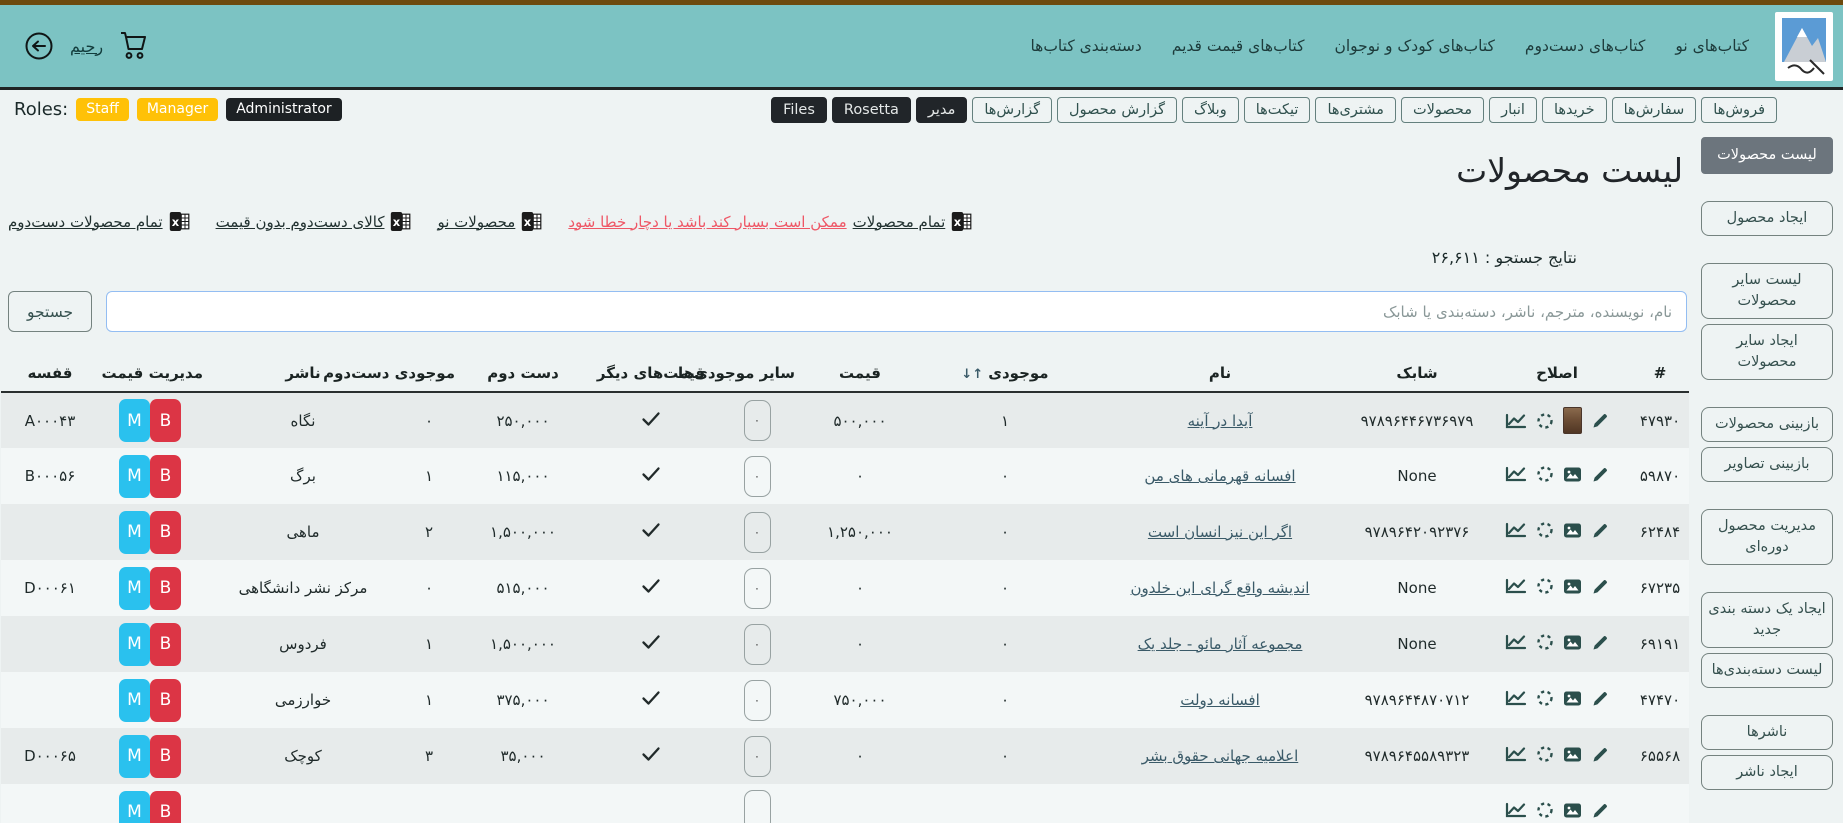 The width and height of the screenshot is (1843, 823). Describe the element at coordinates (1277, 110) in the screenshot. I see `tab-6: تیکت‌ها` at that location.